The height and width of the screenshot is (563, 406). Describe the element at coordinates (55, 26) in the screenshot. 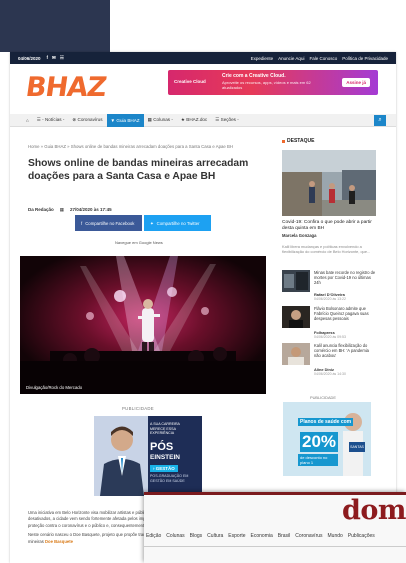

I see `background-block` at that location.